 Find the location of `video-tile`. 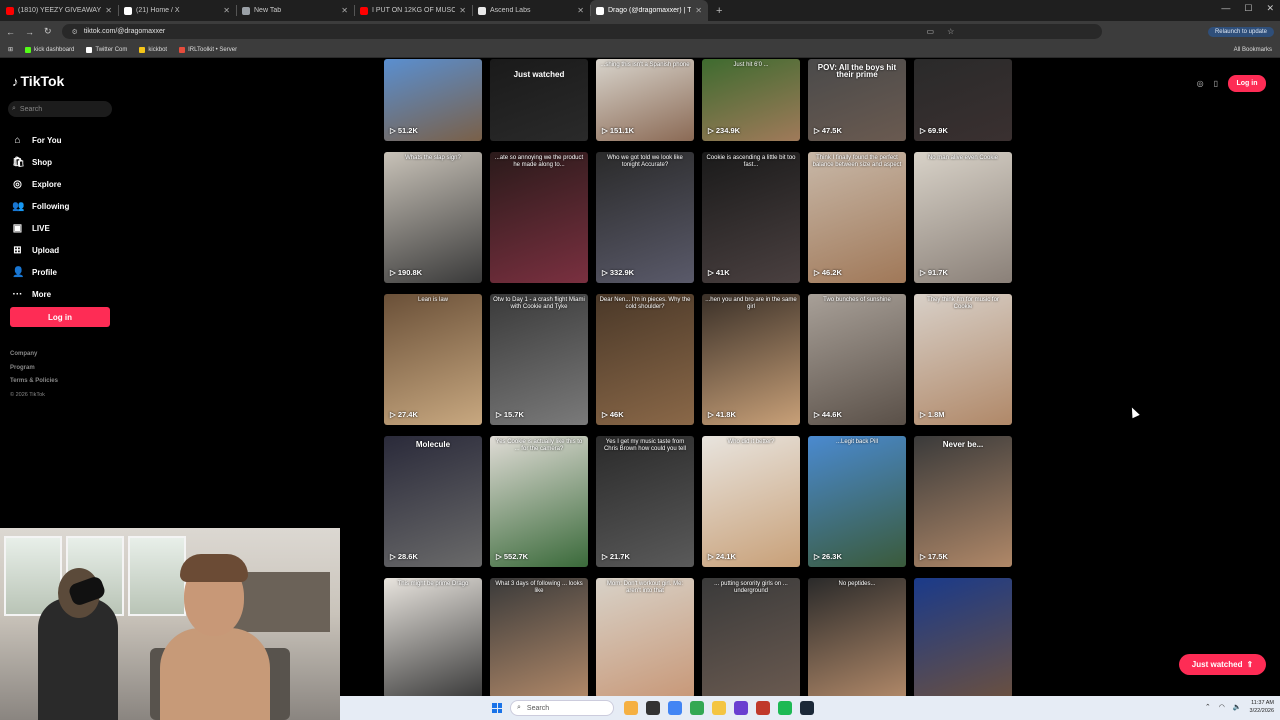

video-tile is located at coordinates (963, 638).